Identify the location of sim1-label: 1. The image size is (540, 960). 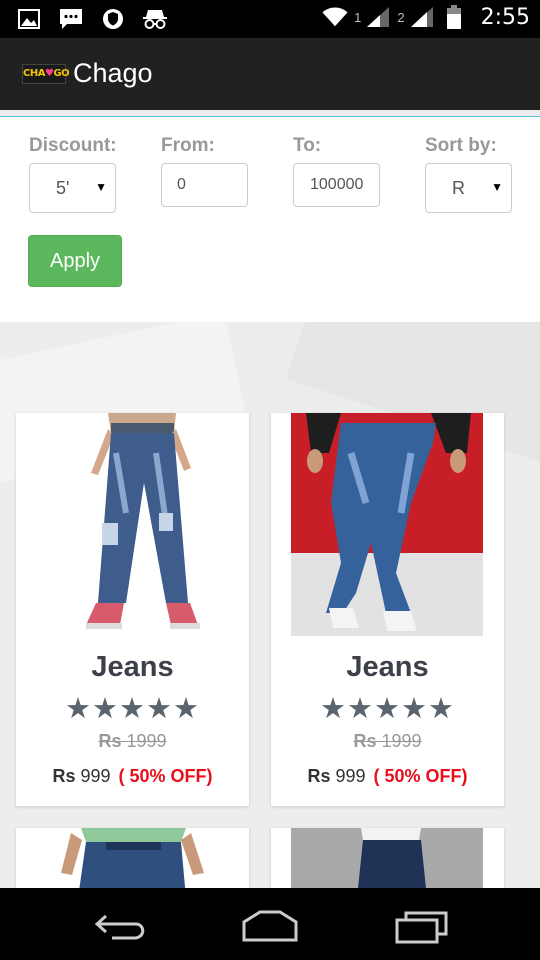
(358, 17).